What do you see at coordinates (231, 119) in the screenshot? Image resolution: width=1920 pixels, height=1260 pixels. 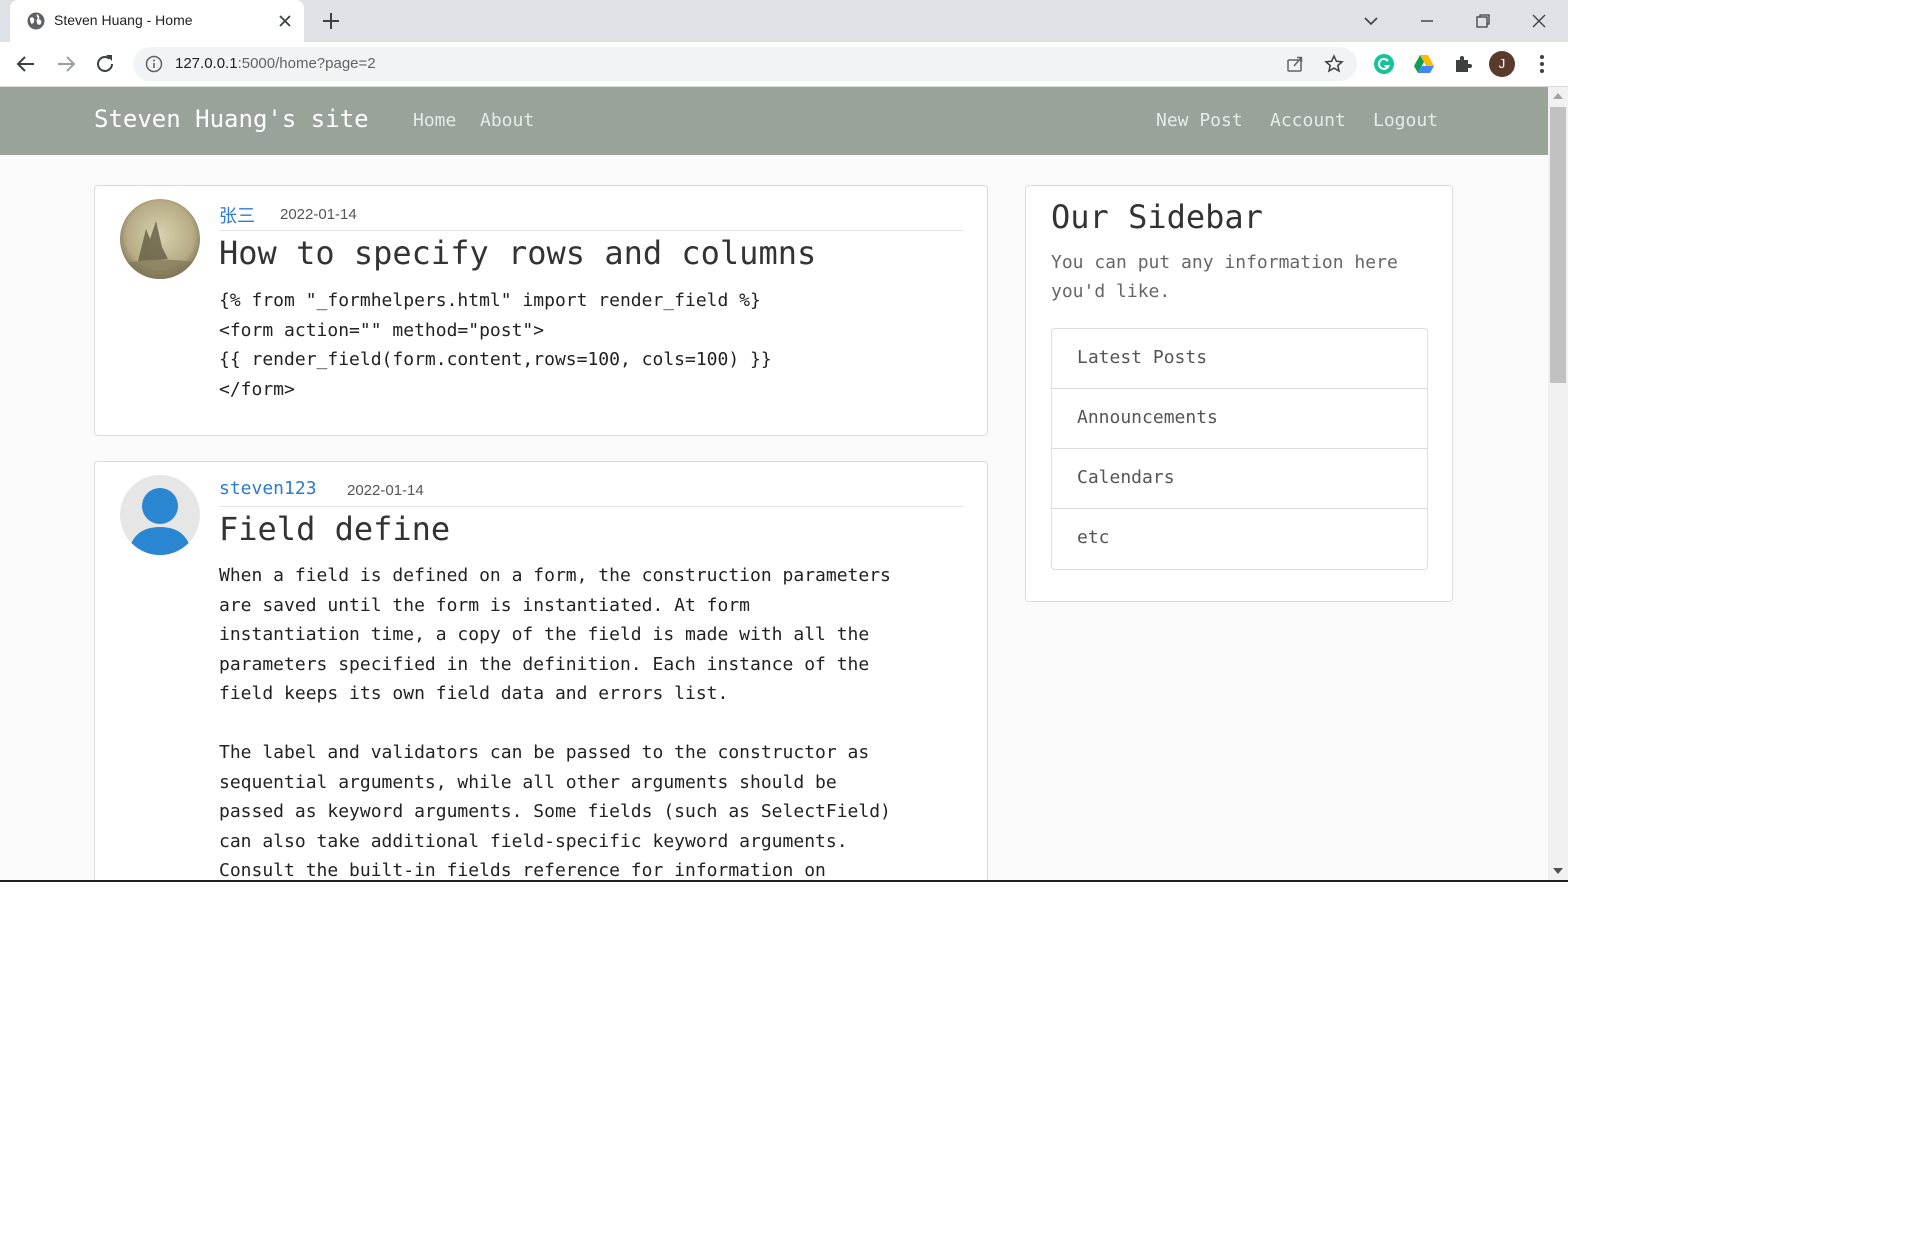 I see `site-brand: Steven Huang's site` at bounding box center [231, 119].